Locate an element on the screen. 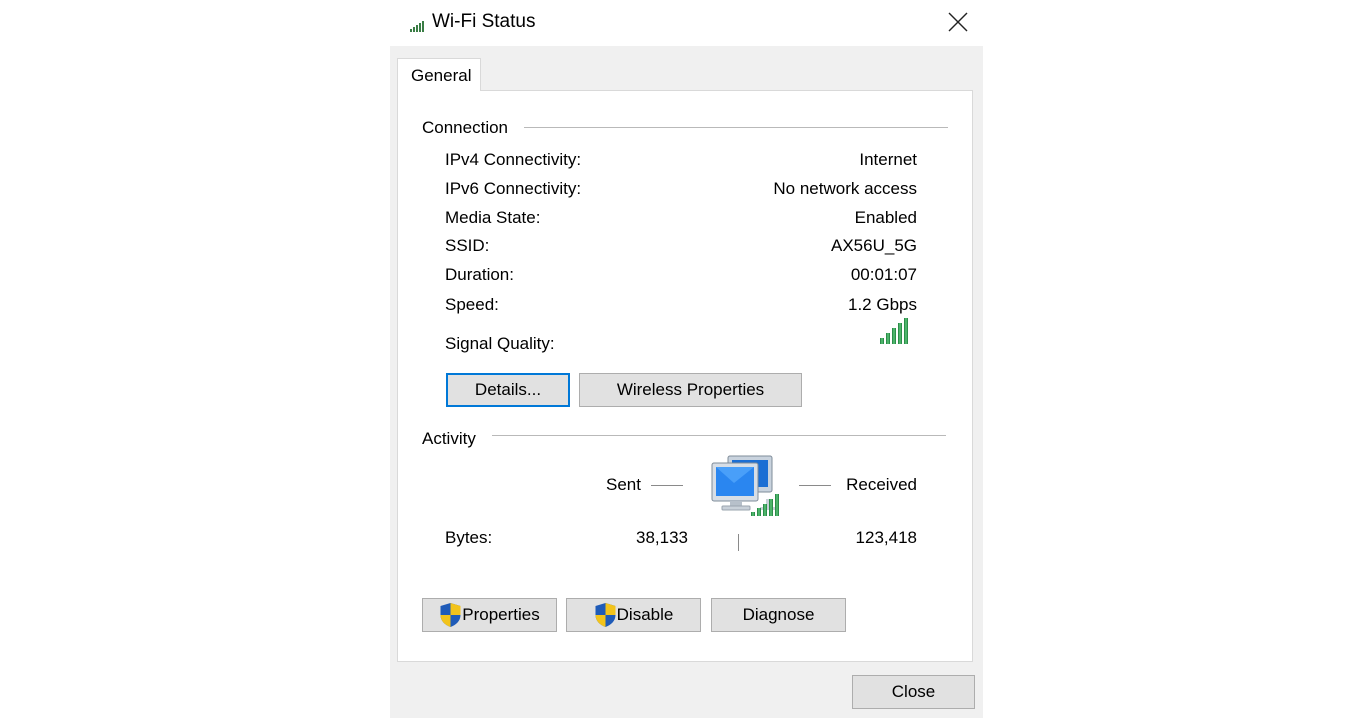 This screenshot has width=1360, height=718. ssid-value: AX56U_5G is located at coordinates (874, 245).